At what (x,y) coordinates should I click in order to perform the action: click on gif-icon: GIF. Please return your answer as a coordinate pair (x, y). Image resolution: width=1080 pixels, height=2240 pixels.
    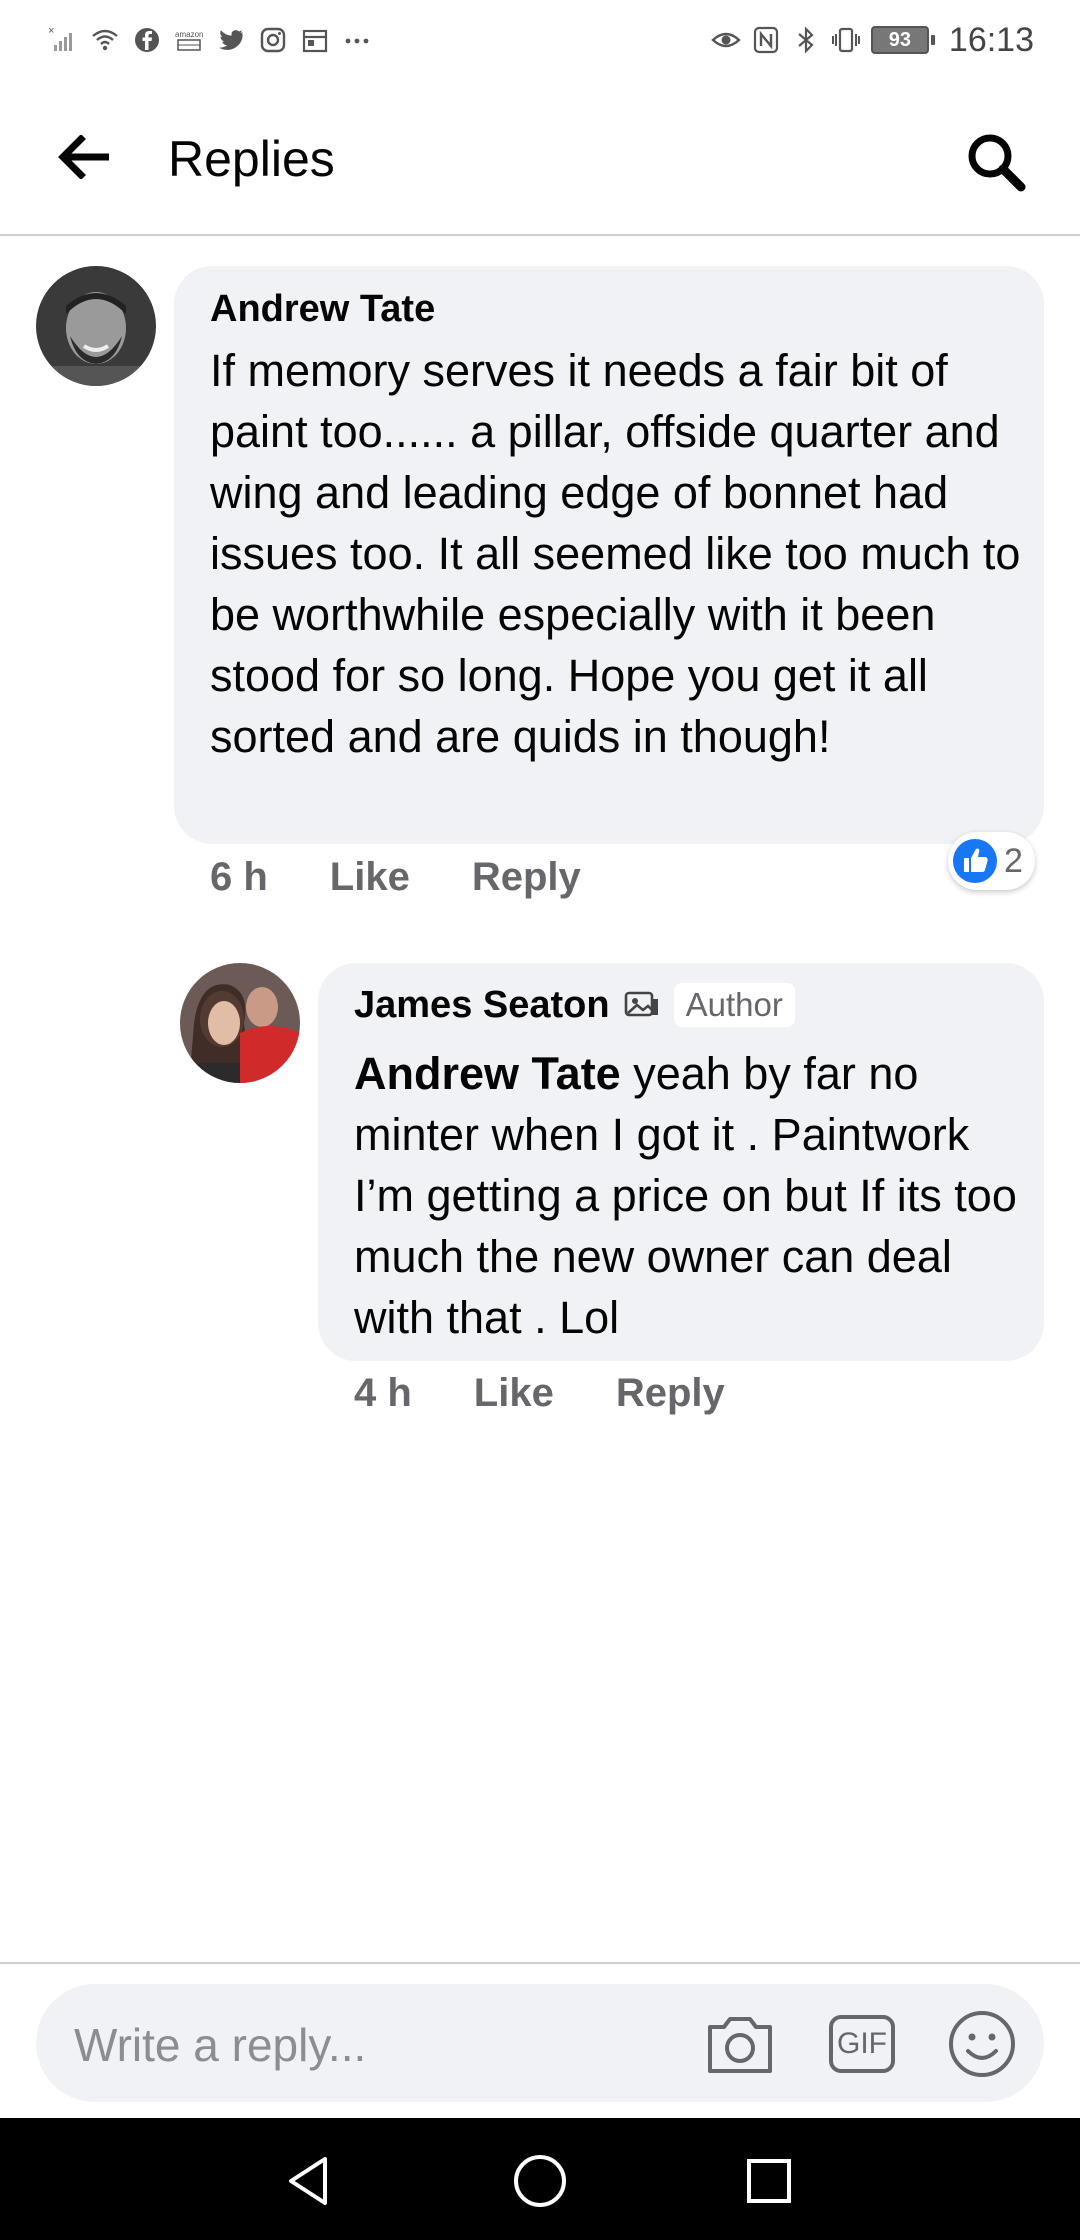
    Looking at the image, I should click on (862, 2044).